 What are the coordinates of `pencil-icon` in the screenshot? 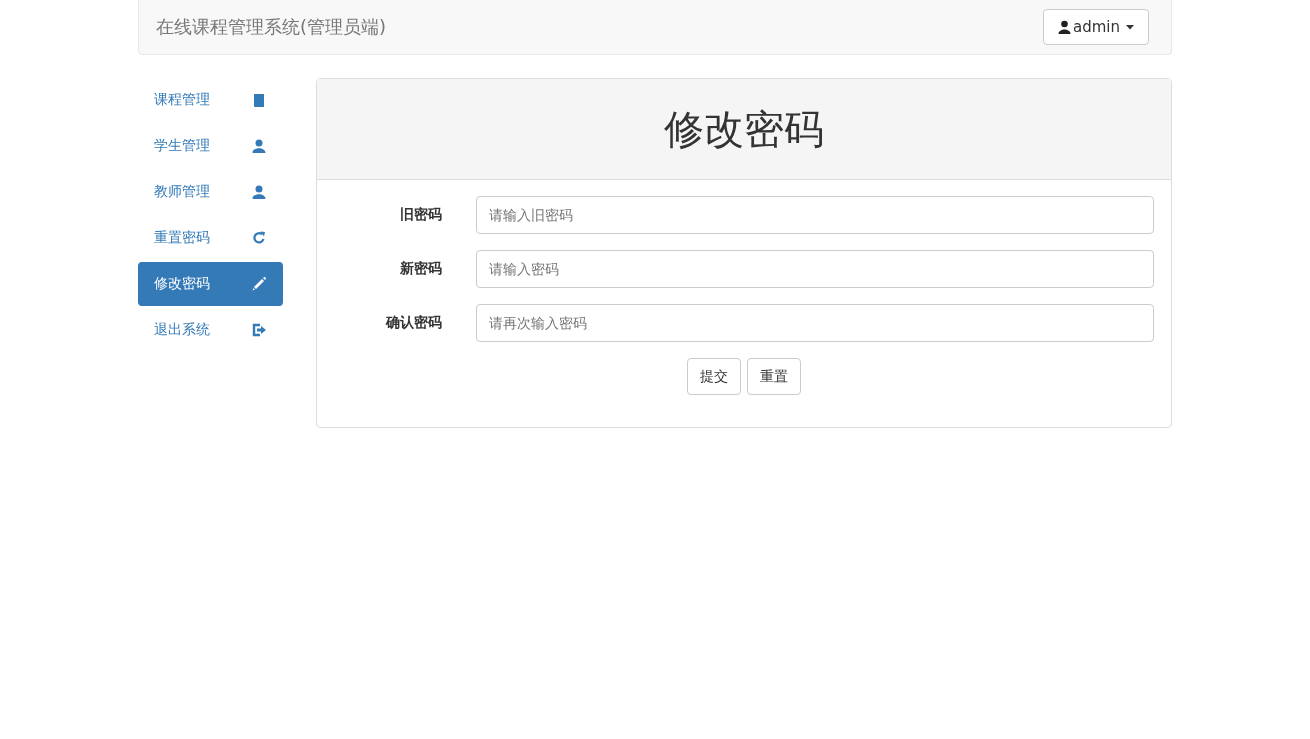 It's located at (259, 284).